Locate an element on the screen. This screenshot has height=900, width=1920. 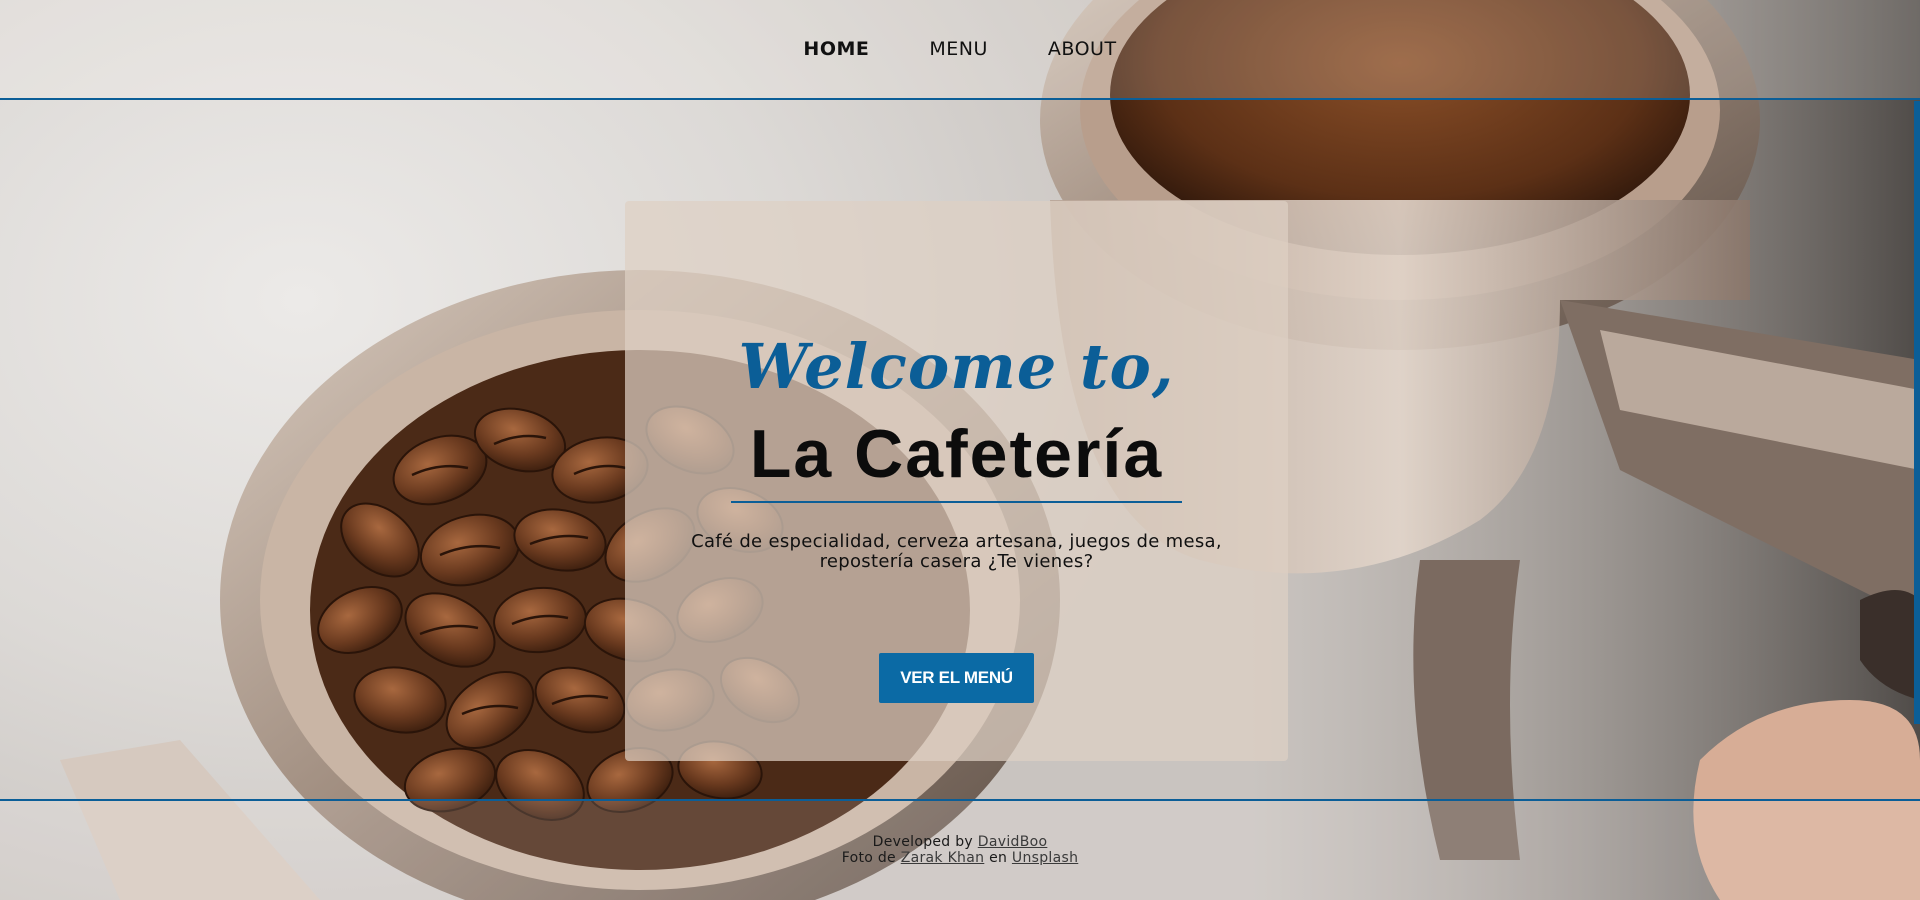
nav-about-link: ABOUT is located at coordinates (1082, 49).